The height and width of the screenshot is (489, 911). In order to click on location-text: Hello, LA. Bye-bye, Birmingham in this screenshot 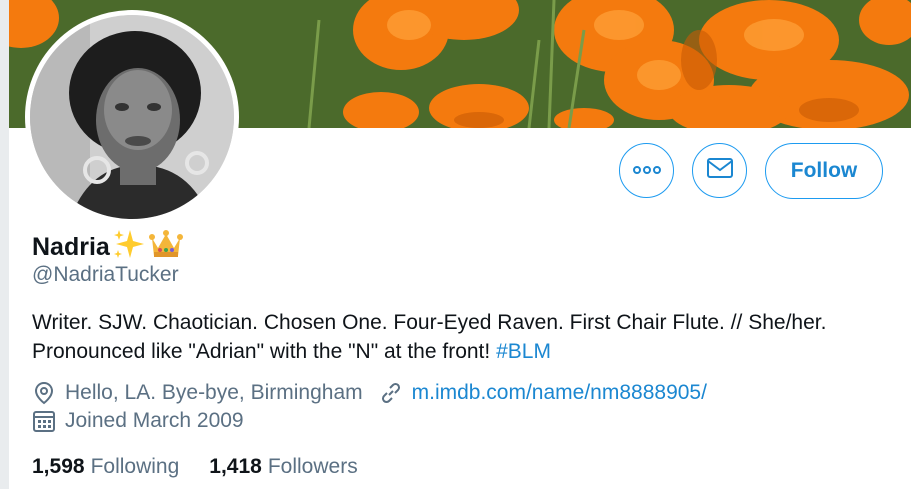, I will do `click(214, 392)`.